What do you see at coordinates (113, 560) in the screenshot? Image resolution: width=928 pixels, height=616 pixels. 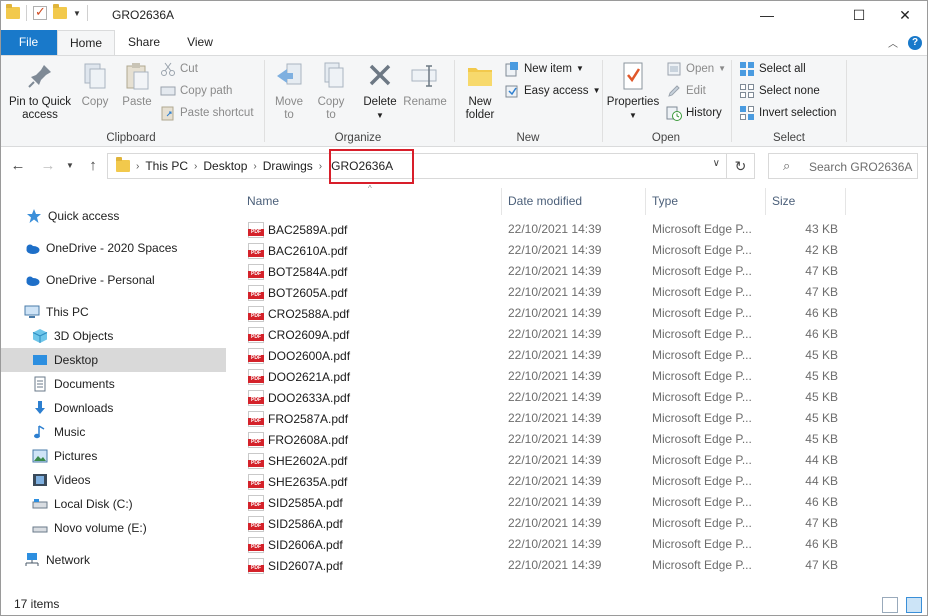 I see `nav-network: Network` at bounding box center [113, 560].